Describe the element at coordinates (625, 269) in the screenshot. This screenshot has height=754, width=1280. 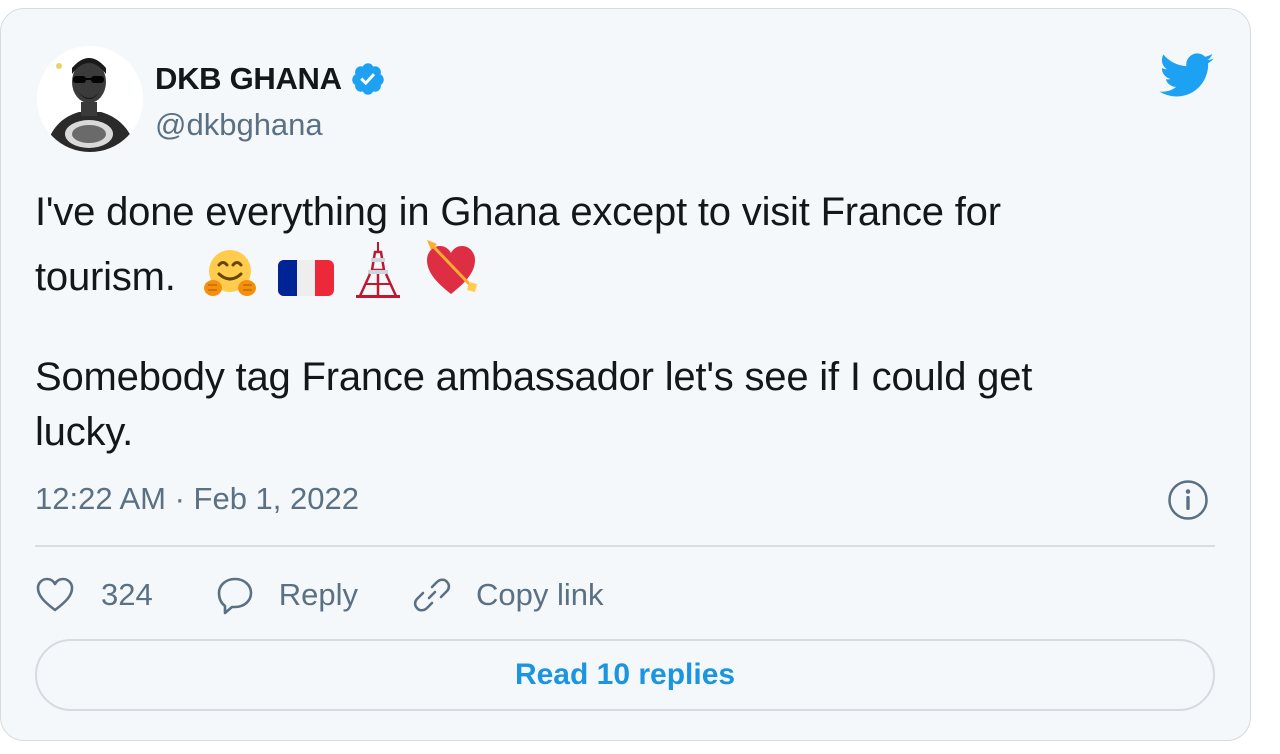
I see `tweet-line-with-emojis: tourism.` at that location.